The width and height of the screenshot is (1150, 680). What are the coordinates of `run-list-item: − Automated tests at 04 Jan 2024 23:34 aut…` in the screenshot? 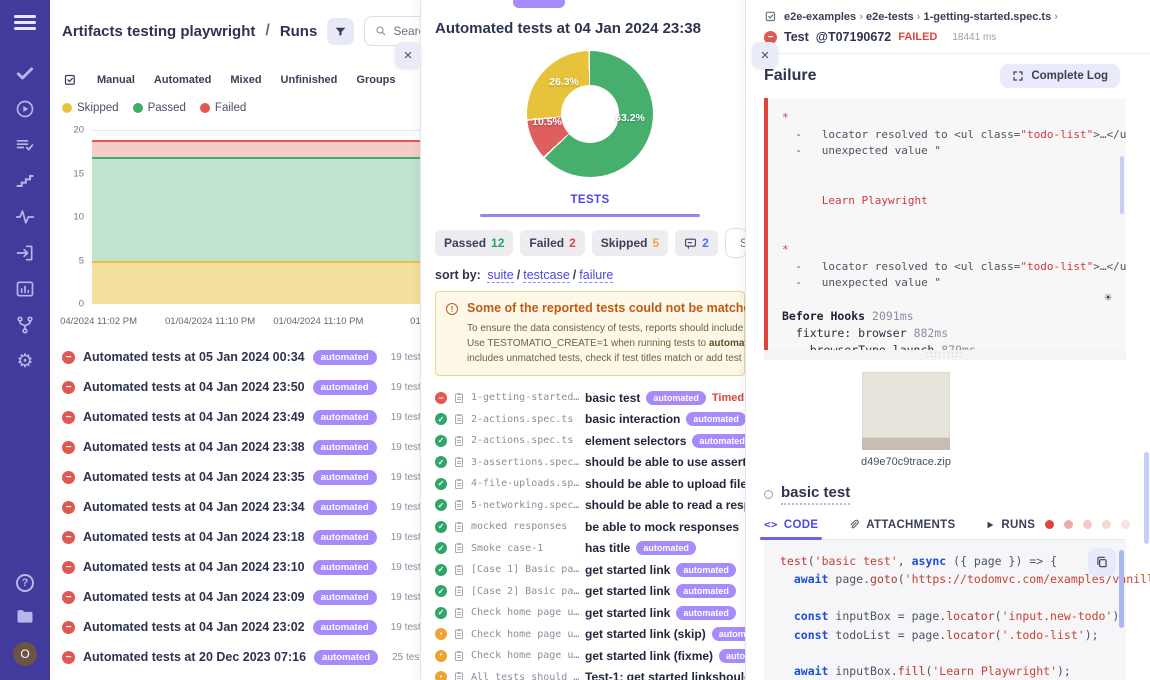 It's located at (241, 507).